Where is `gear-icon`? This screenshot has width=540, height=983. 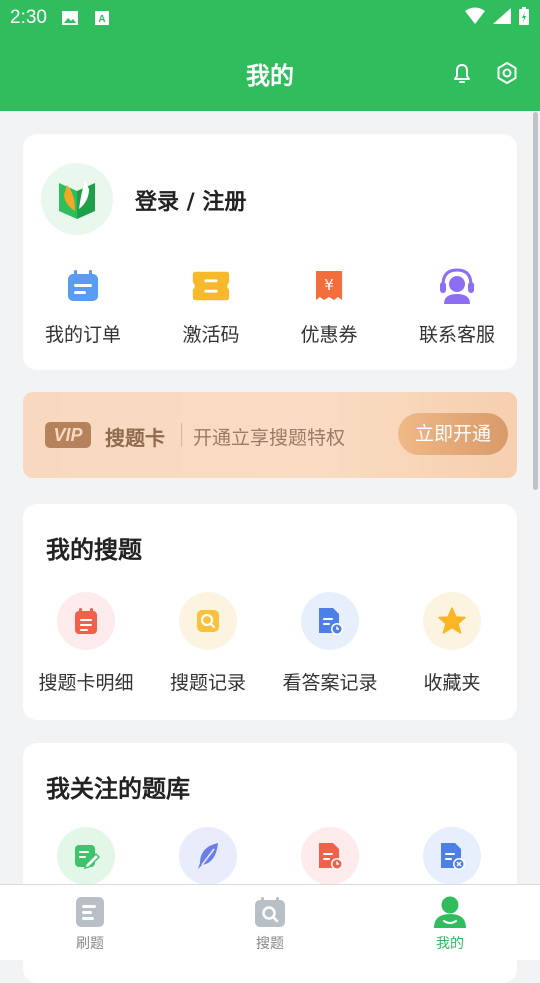 gear-icon is located at coordinates (507, 73).